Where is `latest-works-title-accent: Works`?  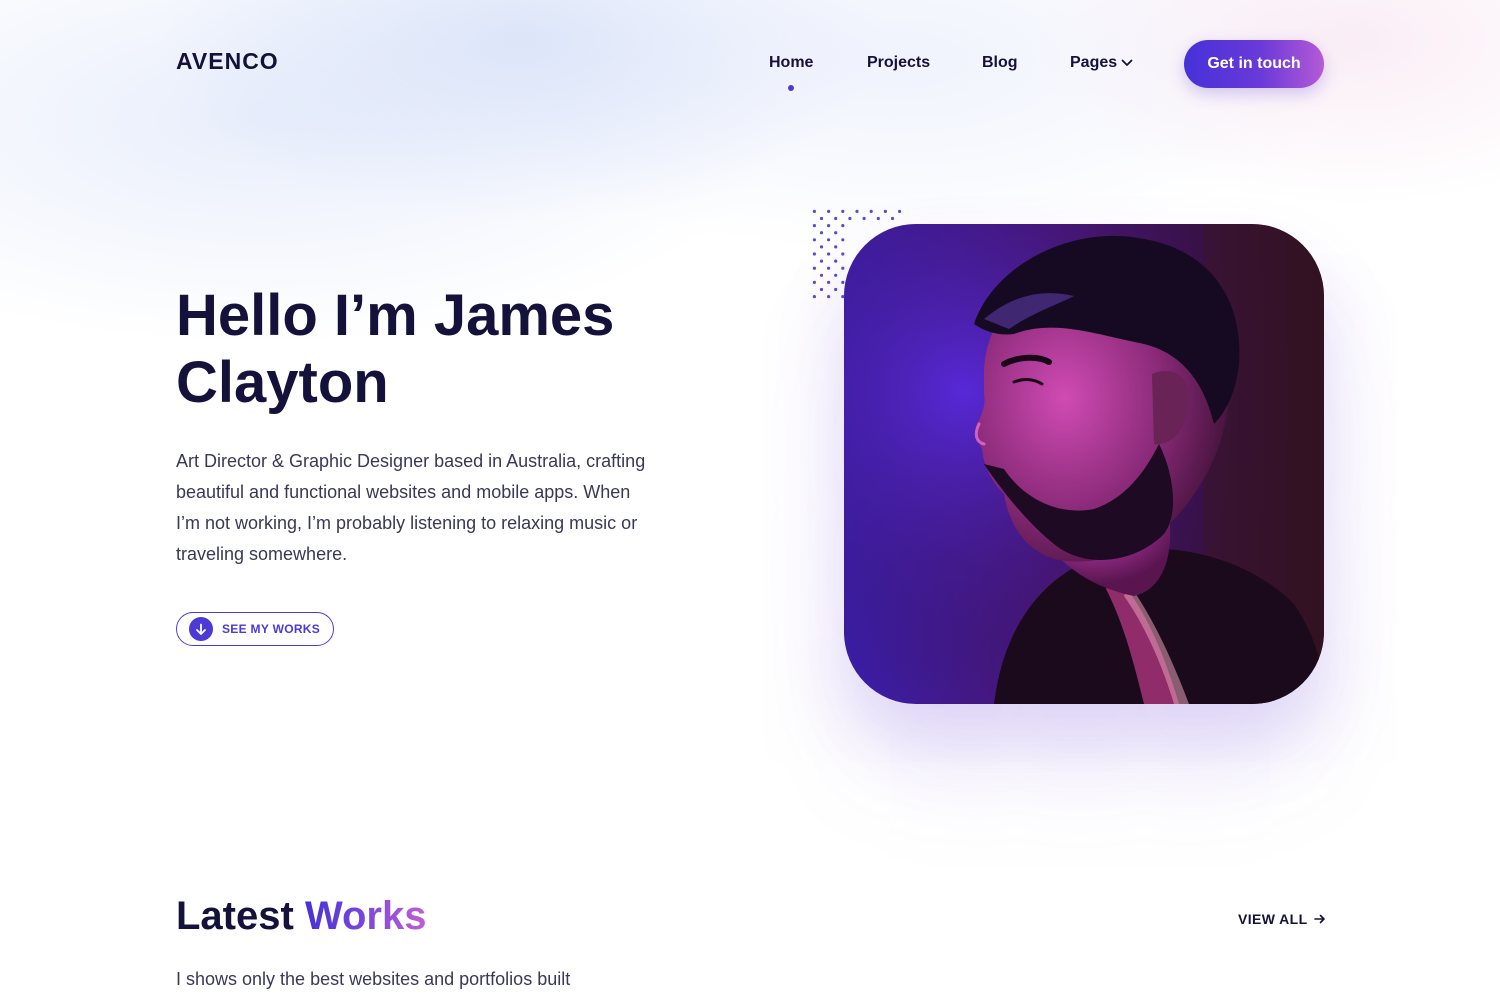 latest-works-title-accent: Works is located at coordinates (365, 916).